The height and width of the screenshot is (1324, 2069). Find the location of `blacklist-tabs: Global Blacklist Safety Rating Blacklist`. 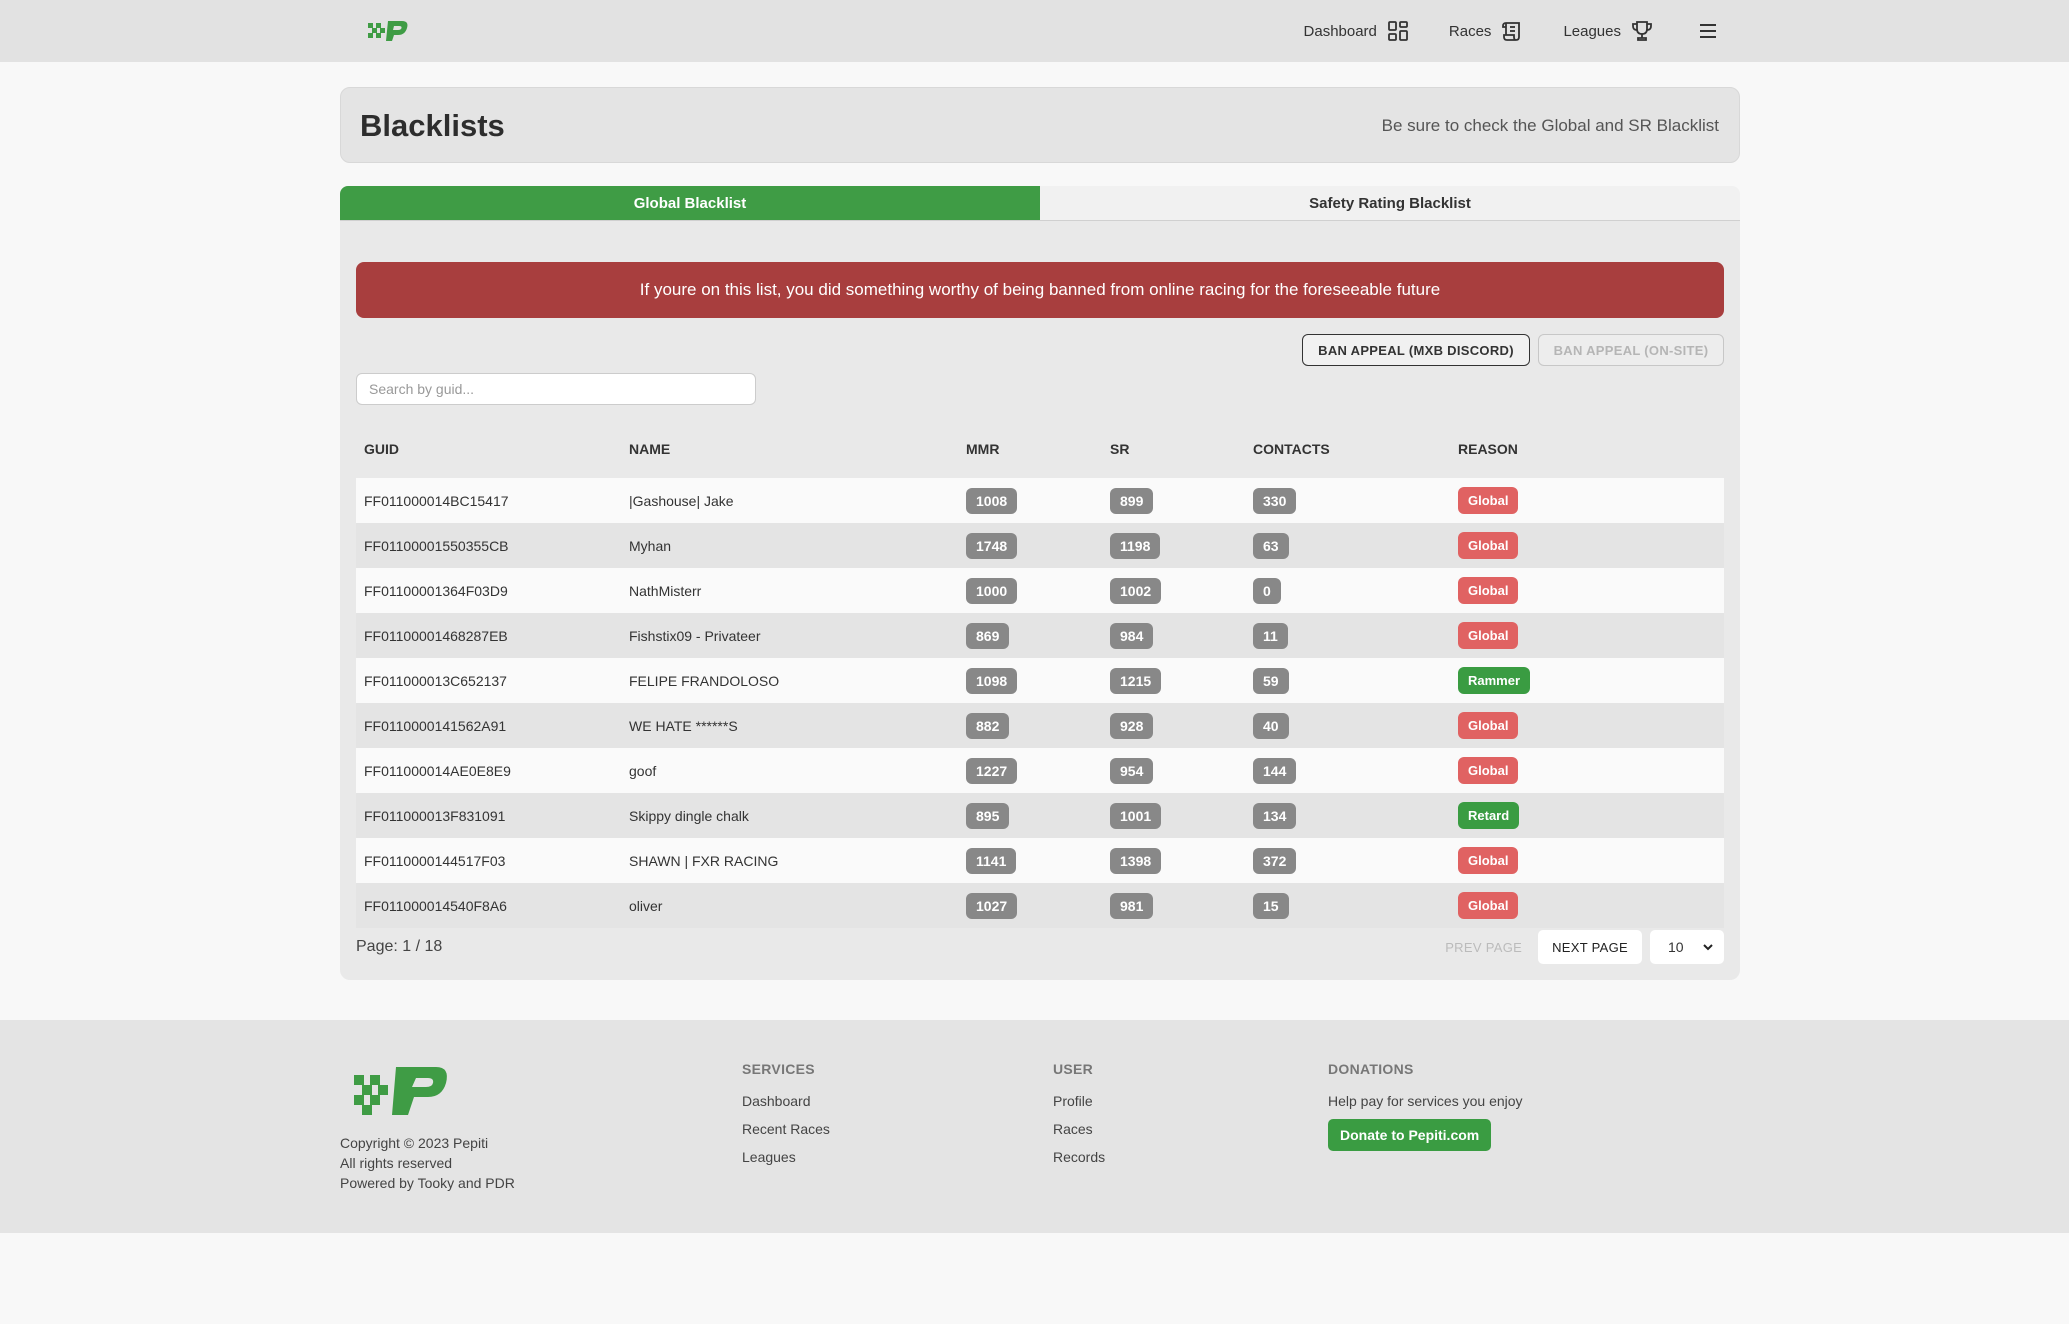

blacklist-tabs: Global Blacklist Safety Rating Blacklist is located at coordinates (1040, 203).